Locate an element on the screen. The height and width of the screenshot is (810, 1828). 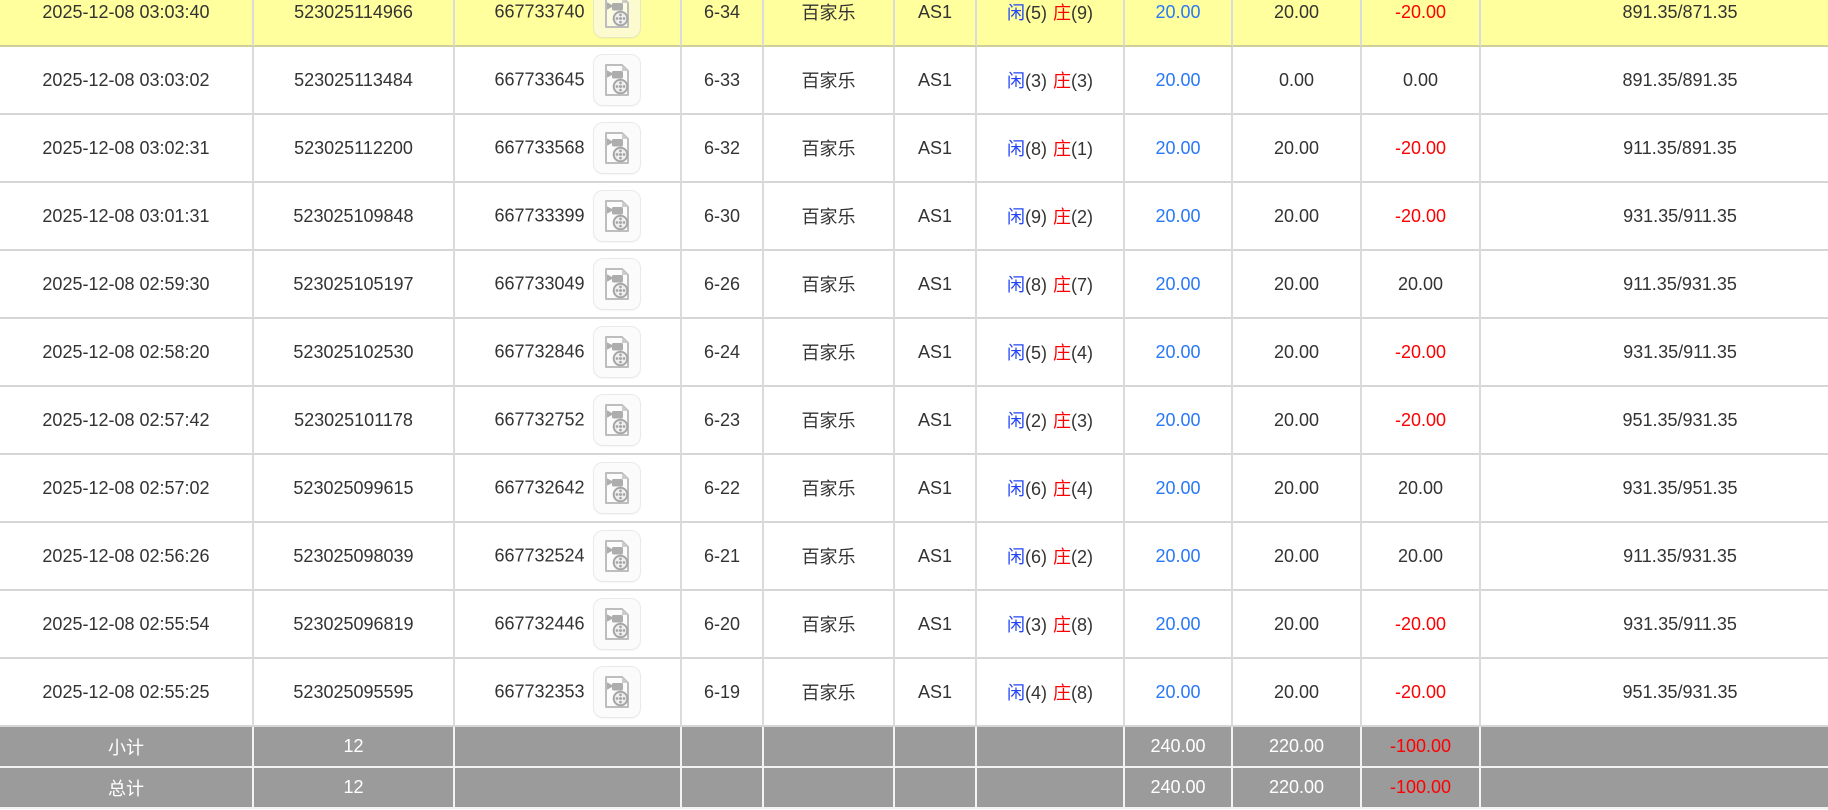
balance-before-after: 911.35/891.35 is located at coordinates (1654, 149).